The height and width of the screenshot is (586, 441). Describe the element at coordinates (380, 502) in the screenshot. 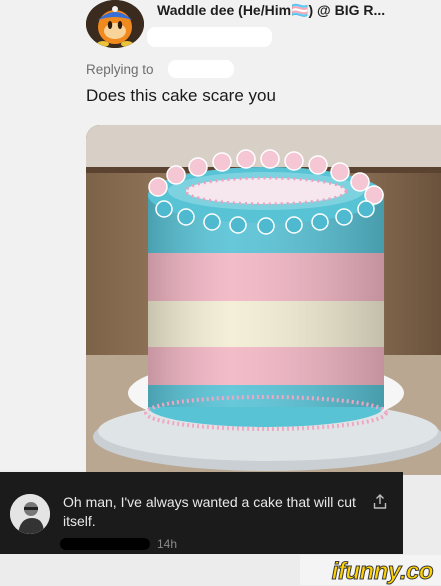

I see `share-icon` at that location.